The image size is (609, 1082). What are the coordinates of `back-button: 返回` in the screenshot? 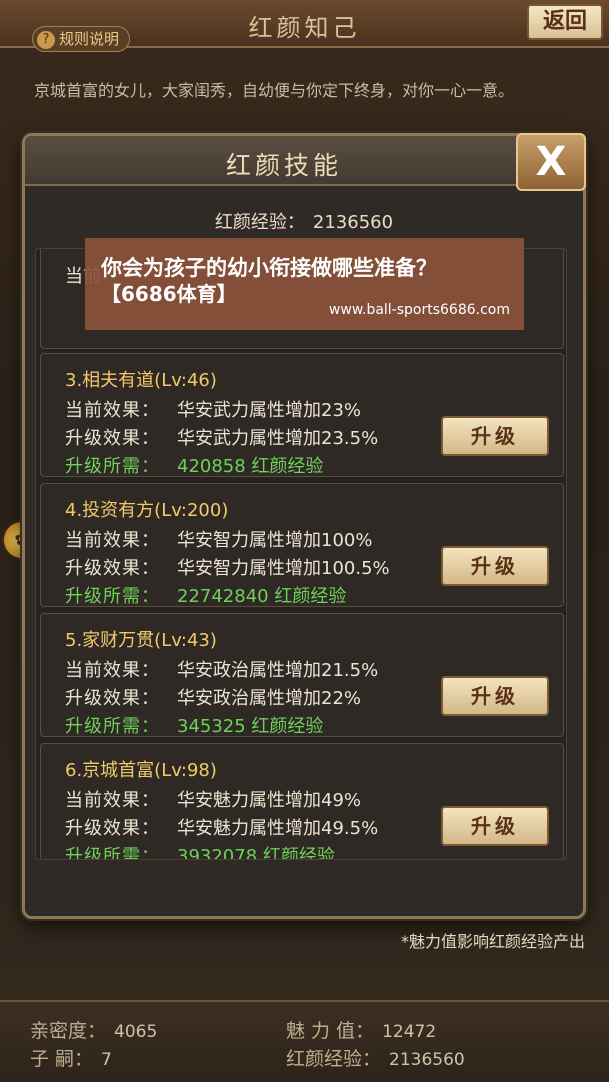 It's located at (565, 22).